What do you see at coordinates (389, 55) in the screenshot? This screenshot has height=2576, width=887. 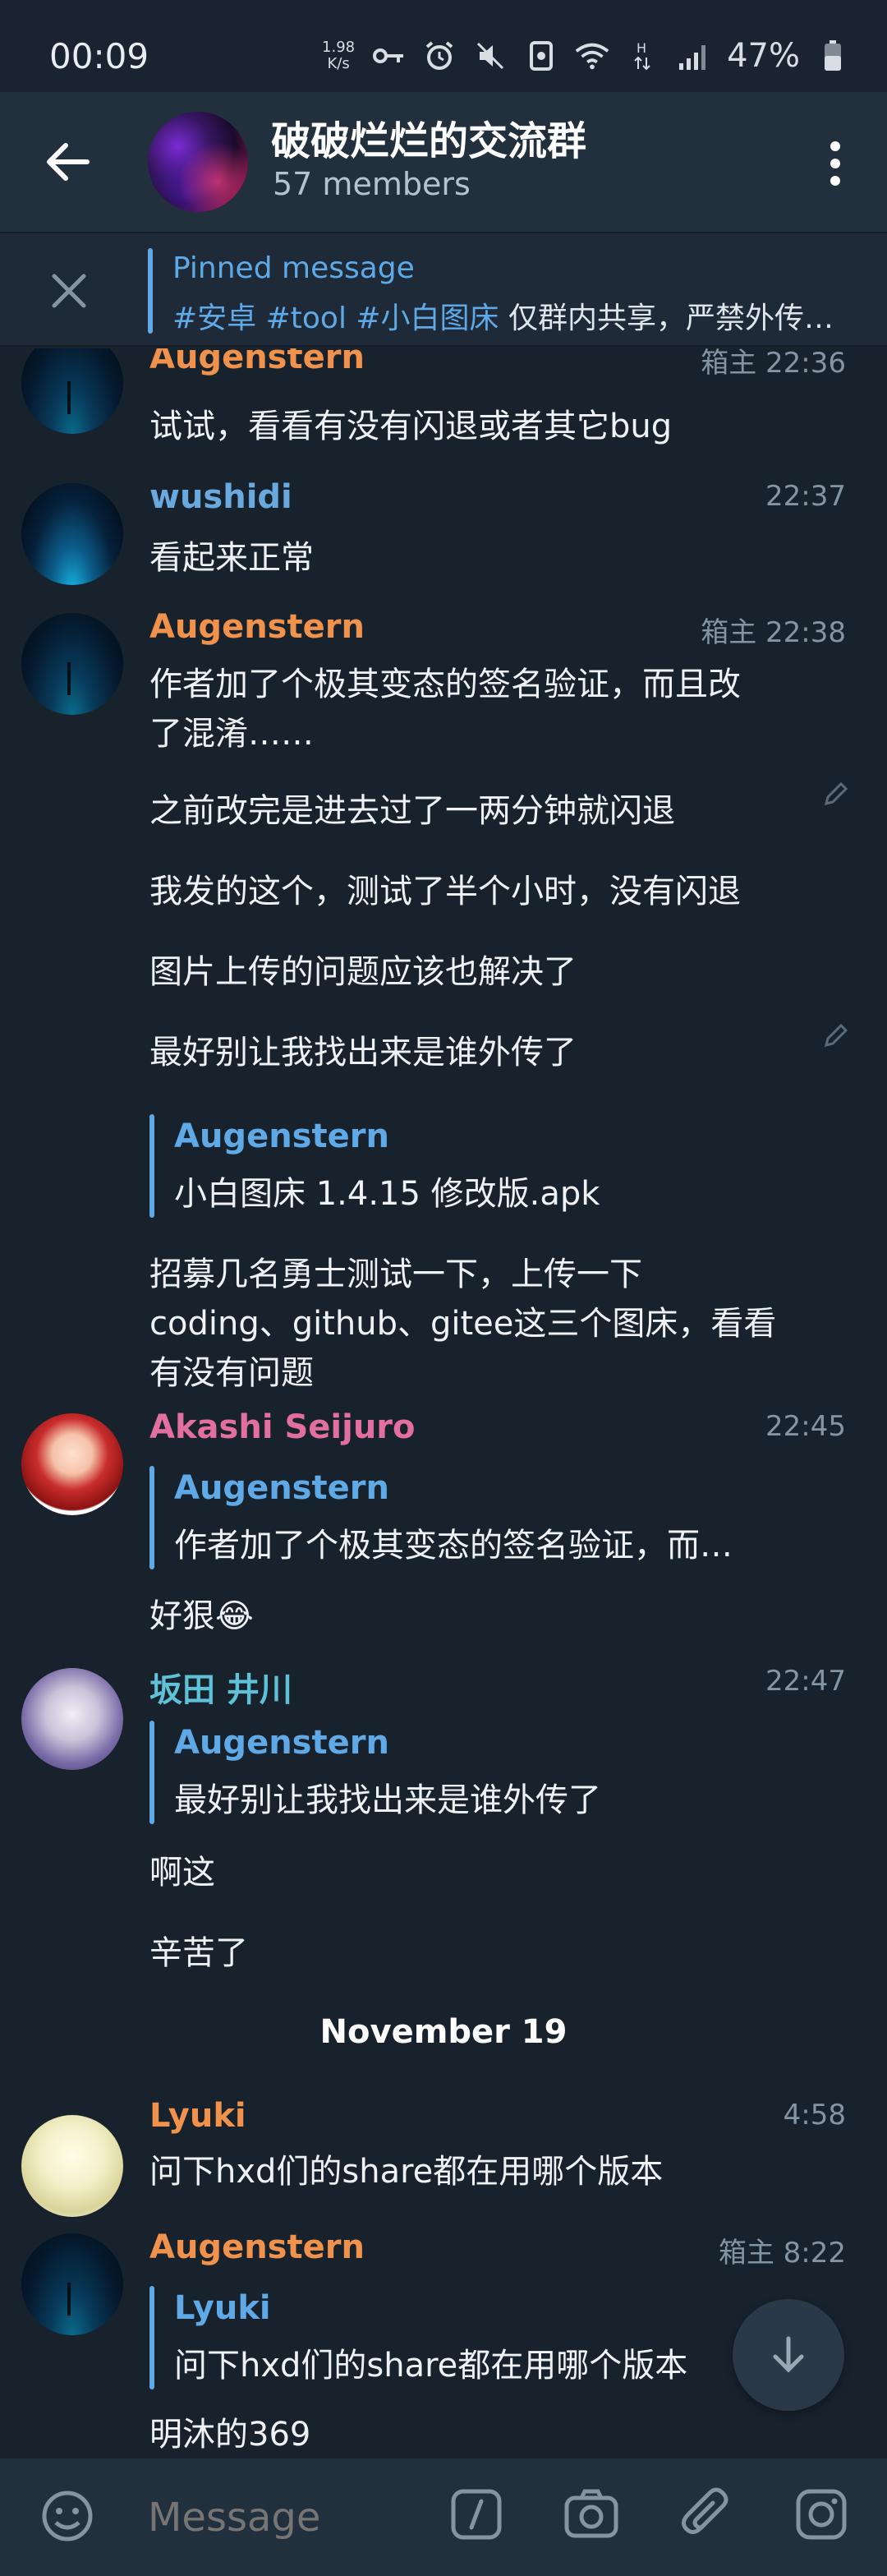 I see `vpn-key-icon` at bounding box center [389, 55].